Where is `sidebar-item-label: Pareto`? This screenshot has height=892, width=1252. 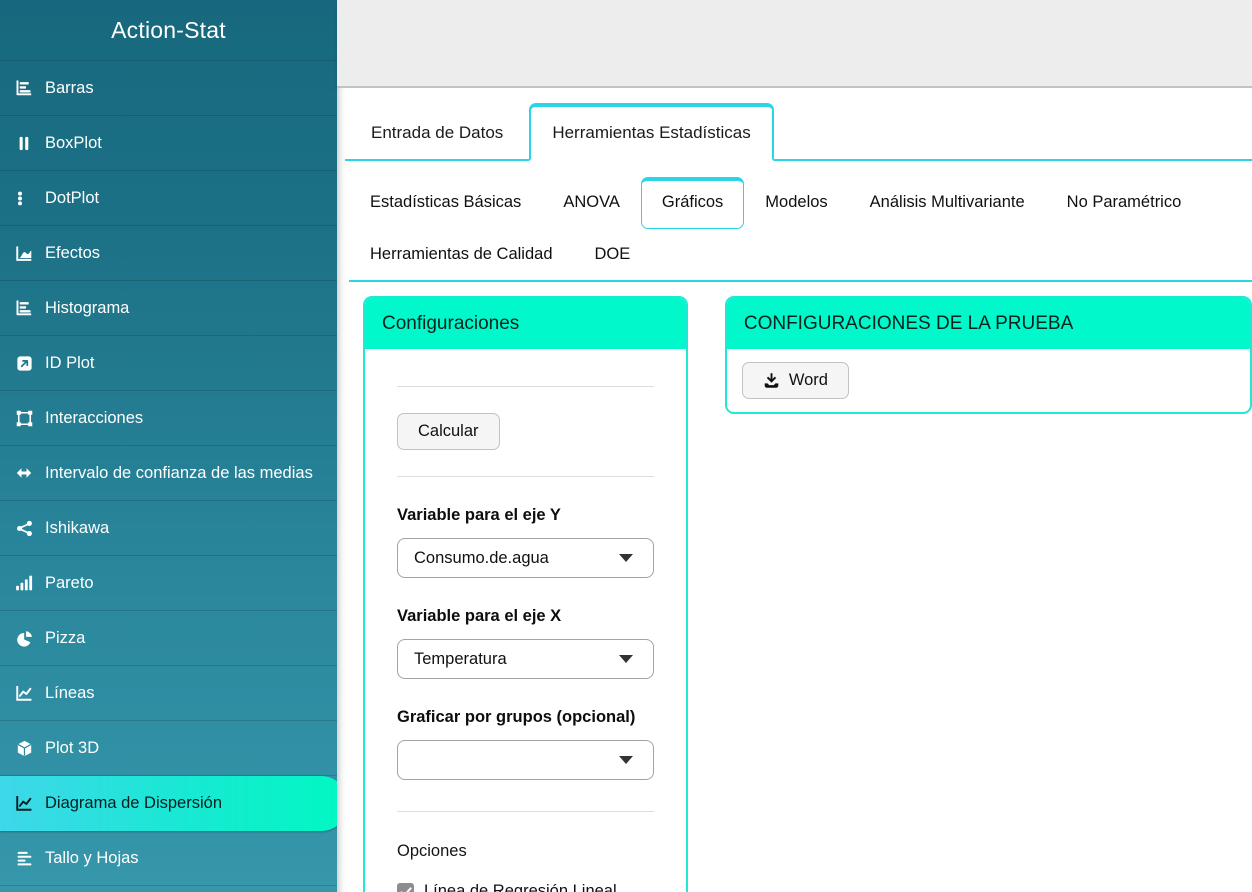 sidebar-item-label: Pareto is located at coordinates (69, 582).